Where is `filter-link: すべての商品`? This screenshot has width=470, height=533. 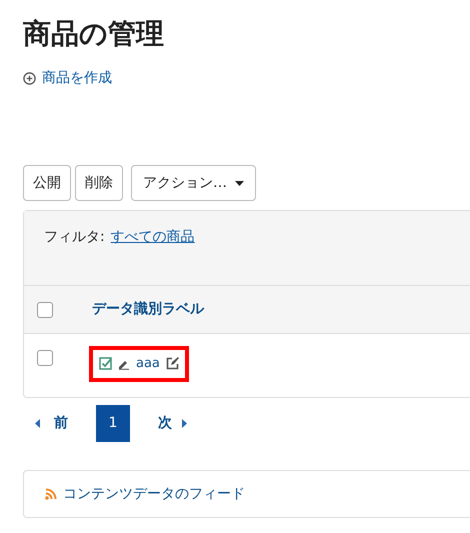
filter-link: すべての商品 is located at coordinates (152, 256).